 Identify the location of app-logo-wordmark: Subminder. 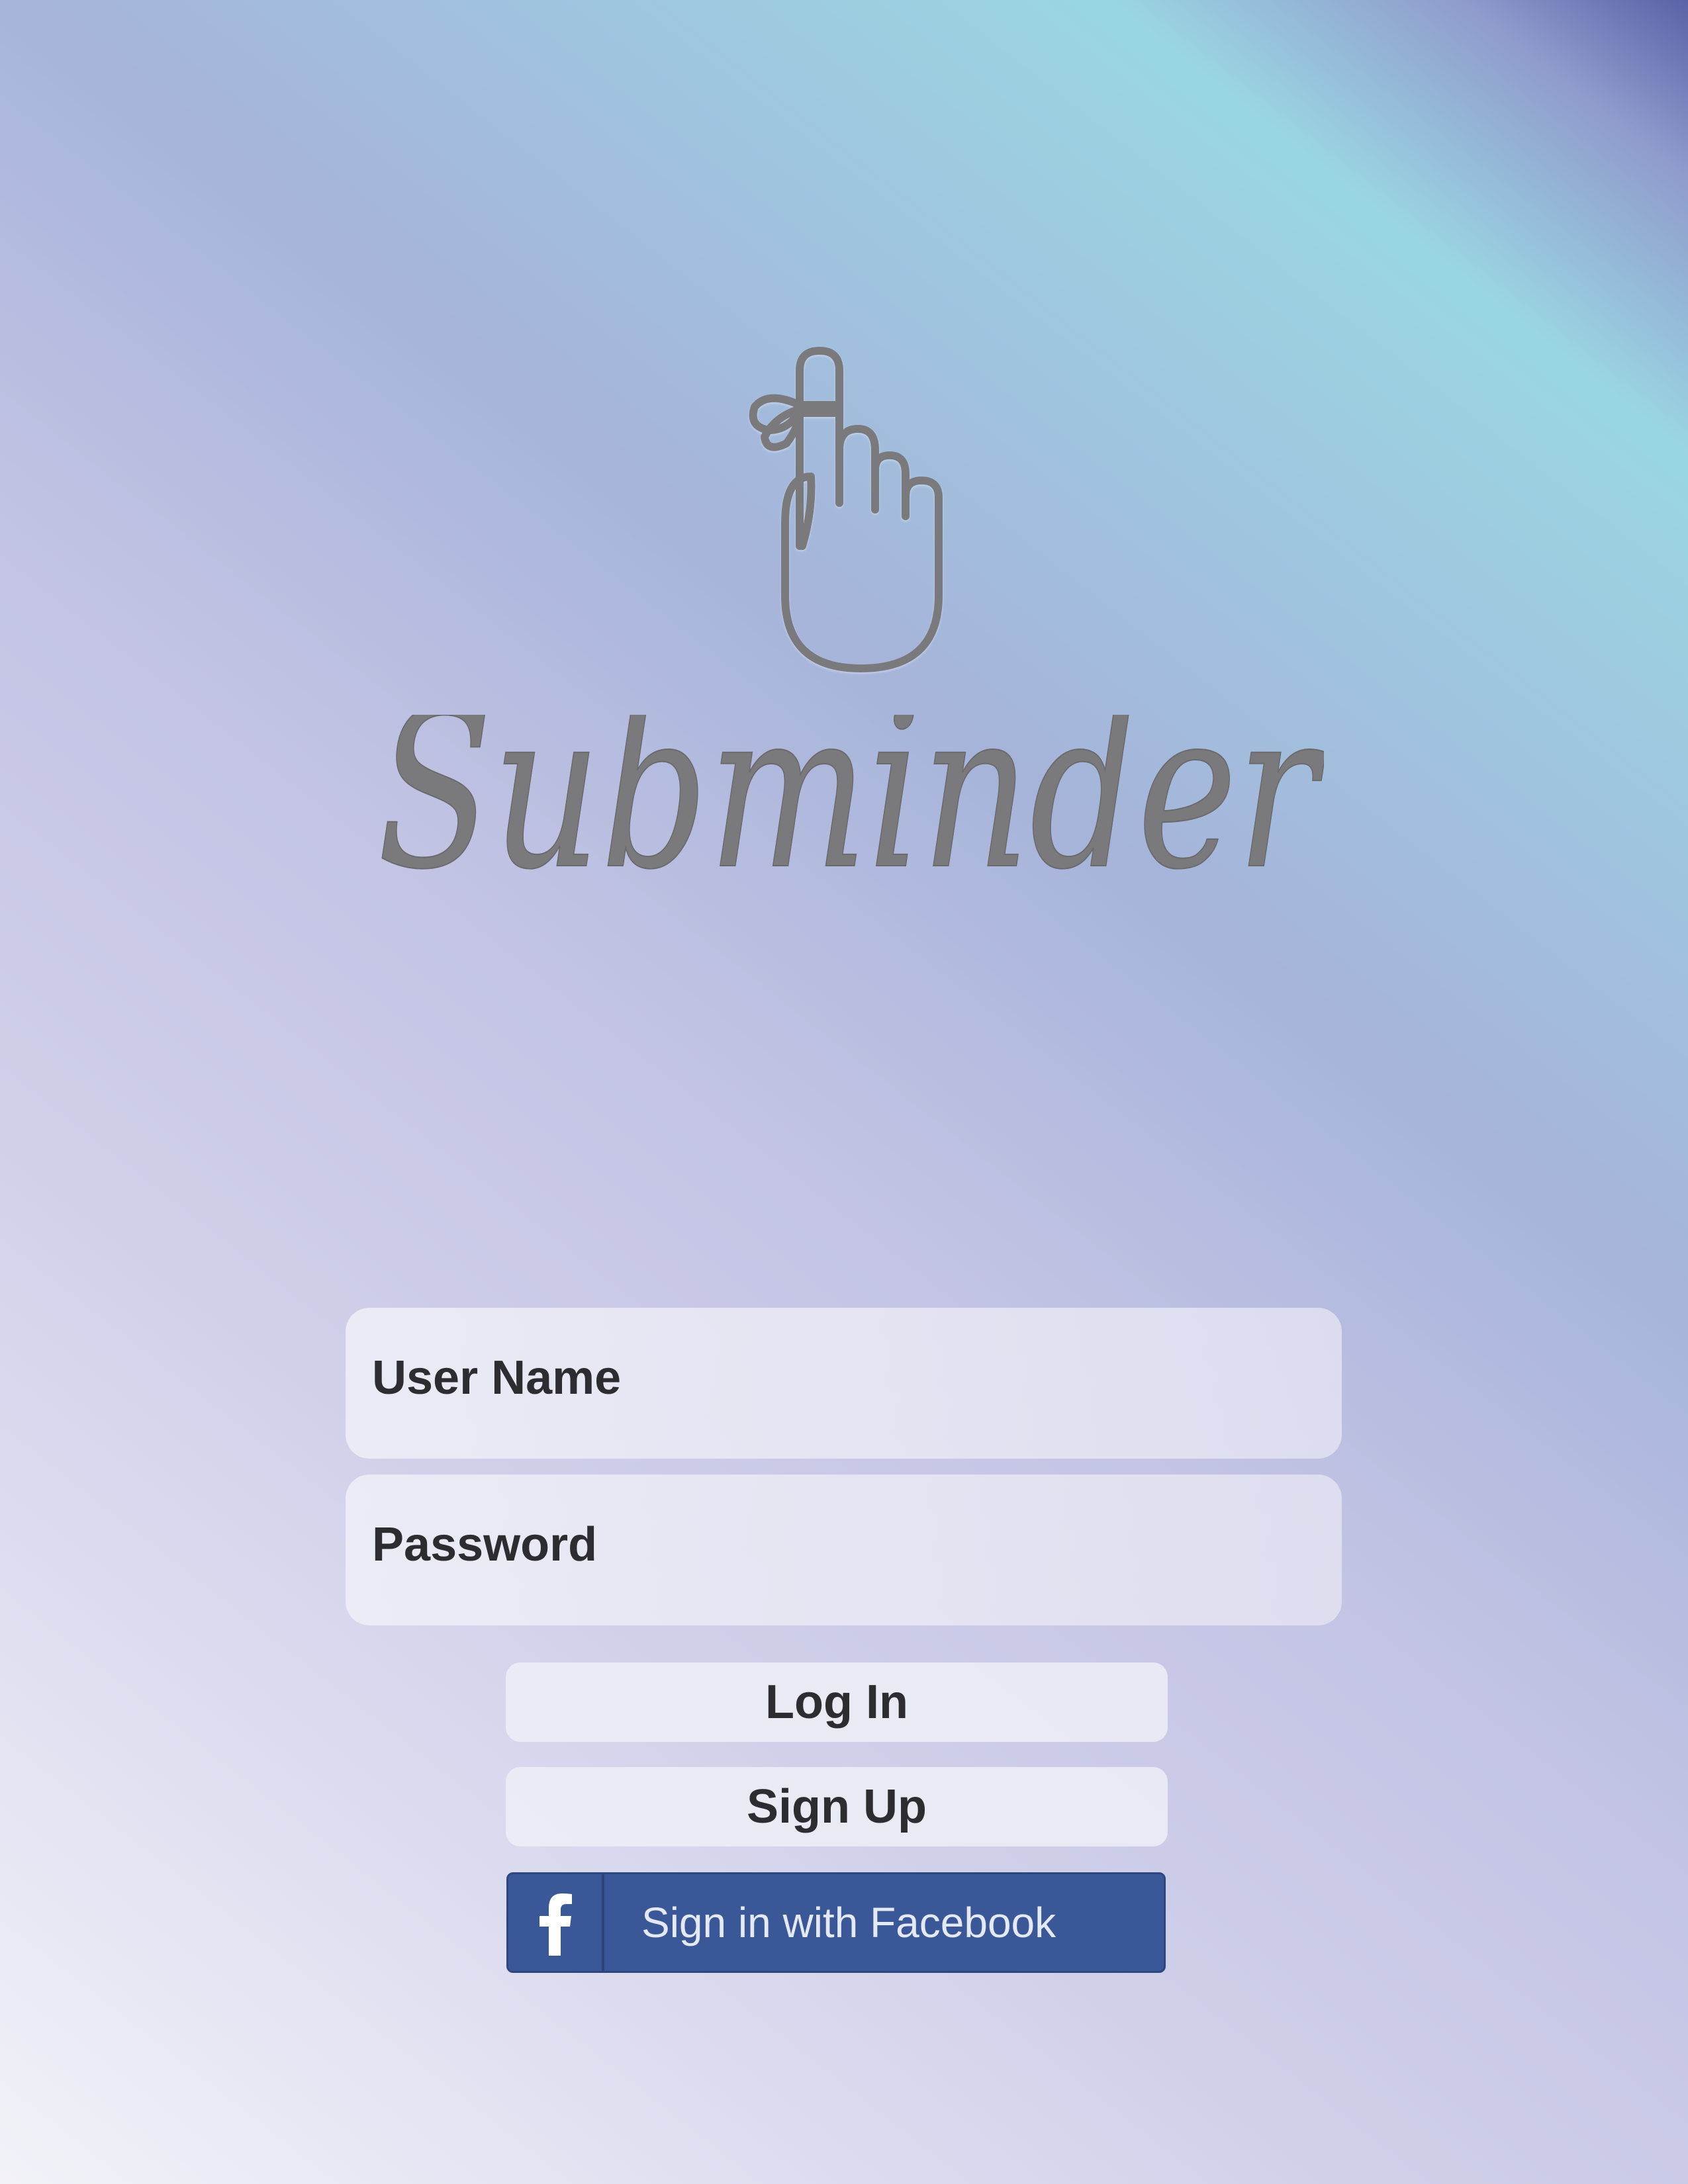
(850, 816).